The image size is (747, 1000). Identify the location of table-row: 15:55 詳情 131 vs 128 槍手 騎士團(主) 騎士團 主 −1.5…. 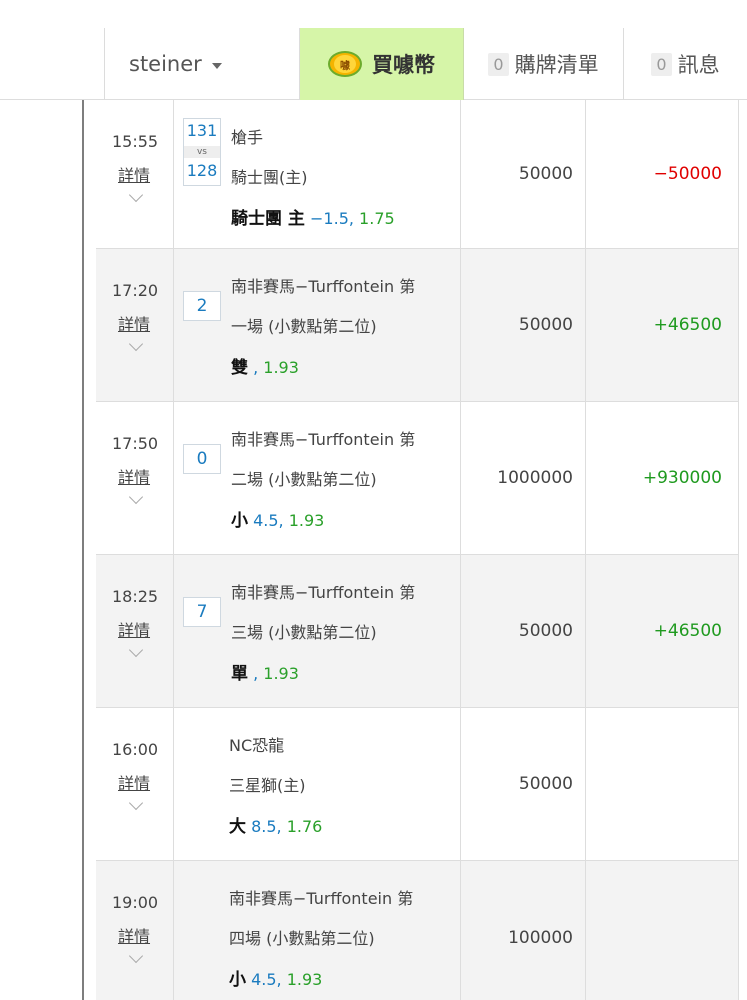
(417, 174).